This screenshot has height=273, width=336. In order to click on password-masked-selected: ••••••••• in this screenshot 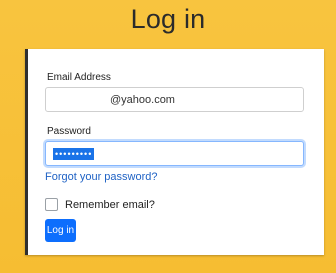, I will do `click(74, 154)`.